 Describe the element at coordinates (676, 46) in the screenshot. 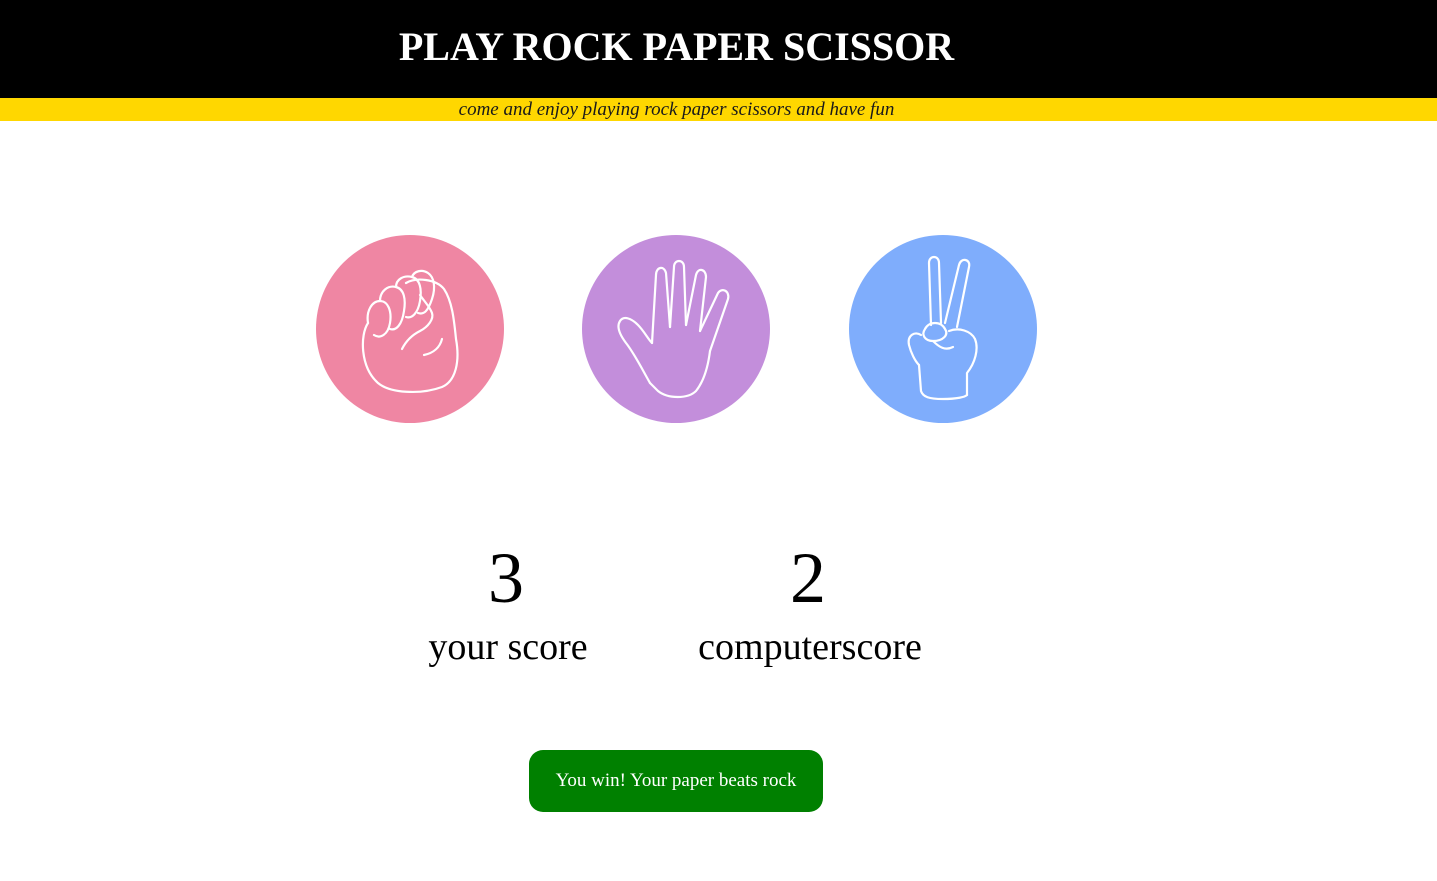

I see `page-title: PLAY ROCK PAPER SCISSOR` at that location.